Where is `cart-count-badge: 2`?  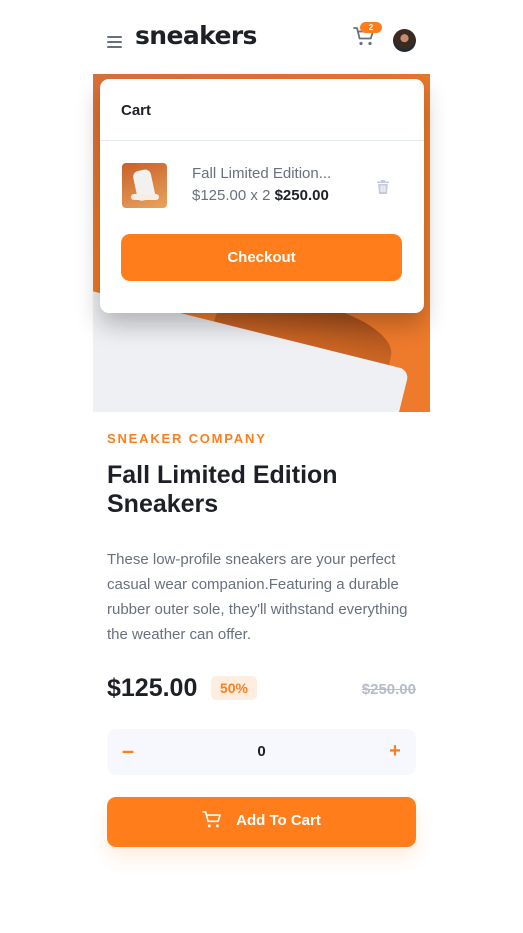 cart-count-badge: 2 is located at coordinates (371, 27).